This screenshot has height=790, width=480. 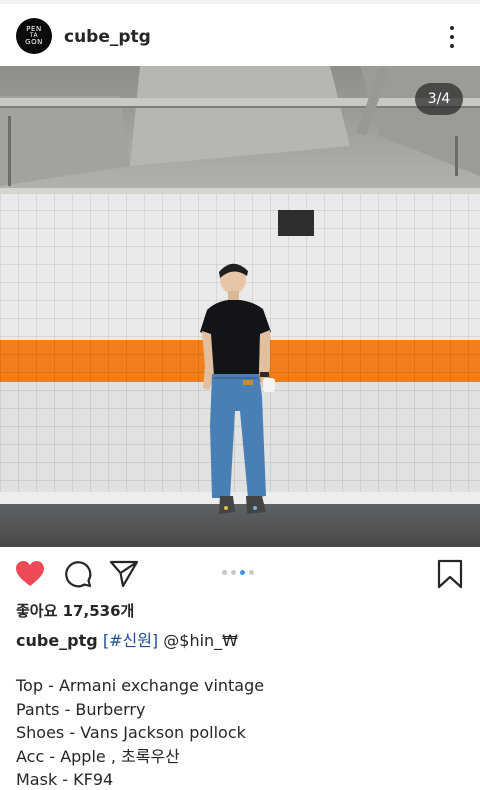 What do you see at coordinates (450, 574) in the screenshot?
I see `bookmark-icon` at bounding box center [450, 574].